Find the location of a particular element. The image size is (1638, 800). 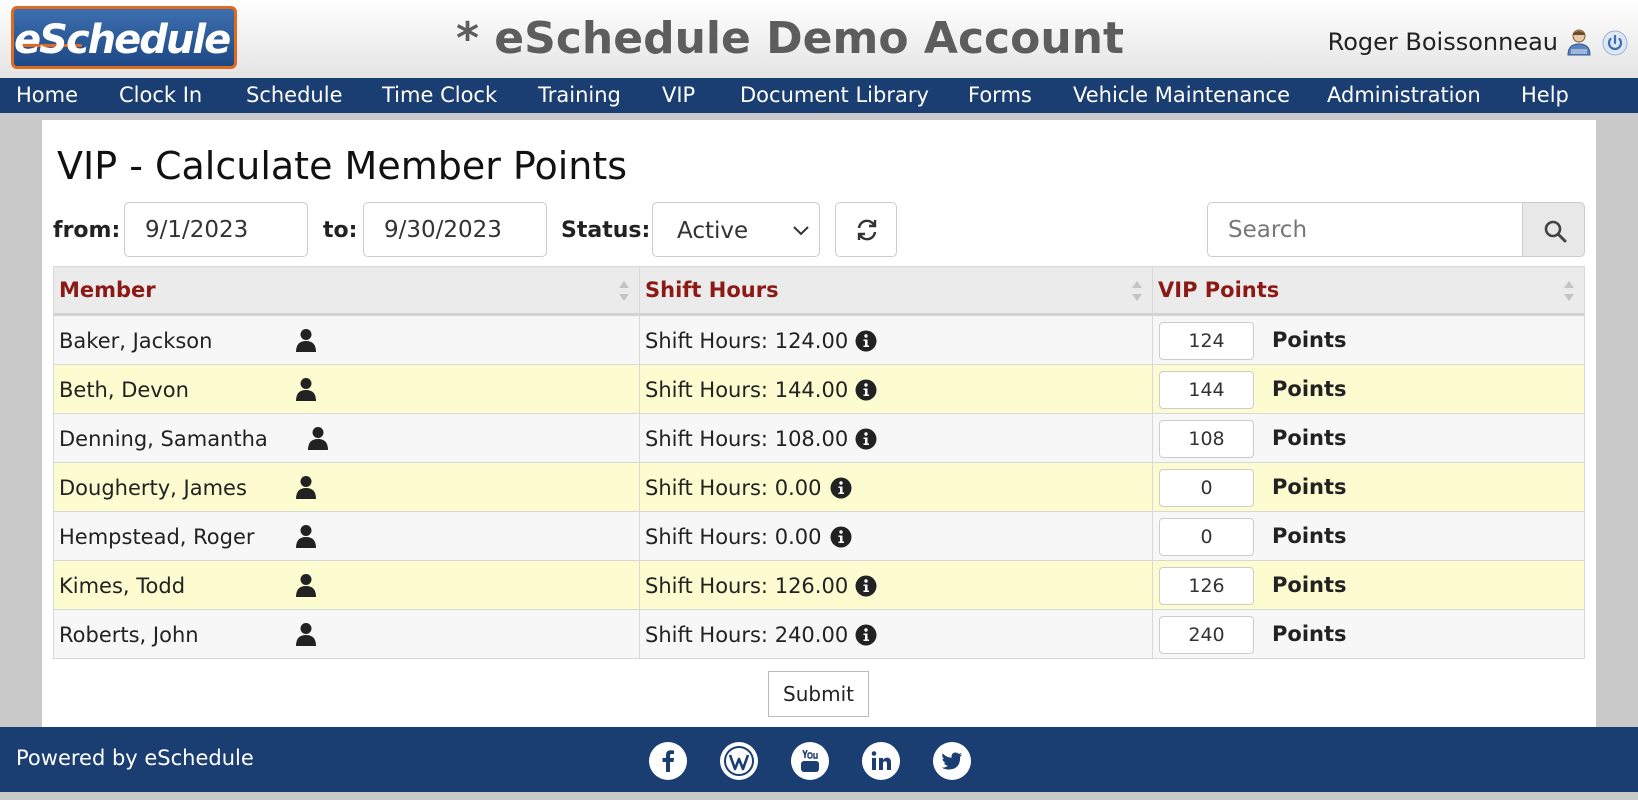

table-row: Dougherty, James Shift Hours: 0.00 Points is located at coordinates (819, 487).